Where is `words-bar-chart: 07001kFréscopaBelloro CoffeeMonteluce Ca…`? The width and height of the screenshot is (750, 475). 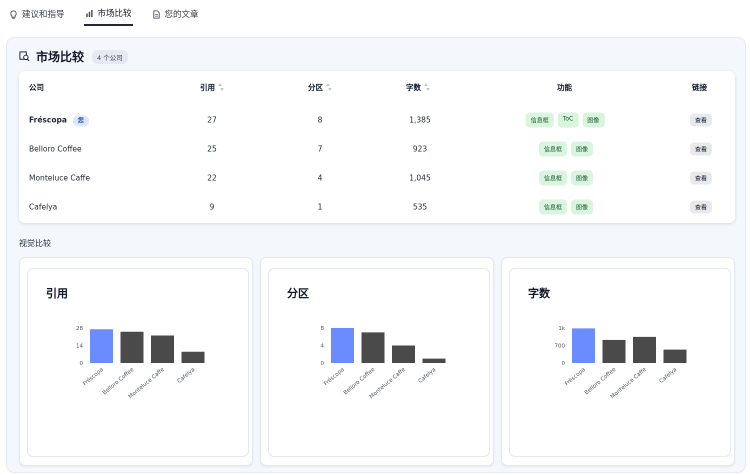 words-bar-chart: 07001kFréscopaBelloro CoffeeMonteluce Ca… is located at coordinates (621, 363).